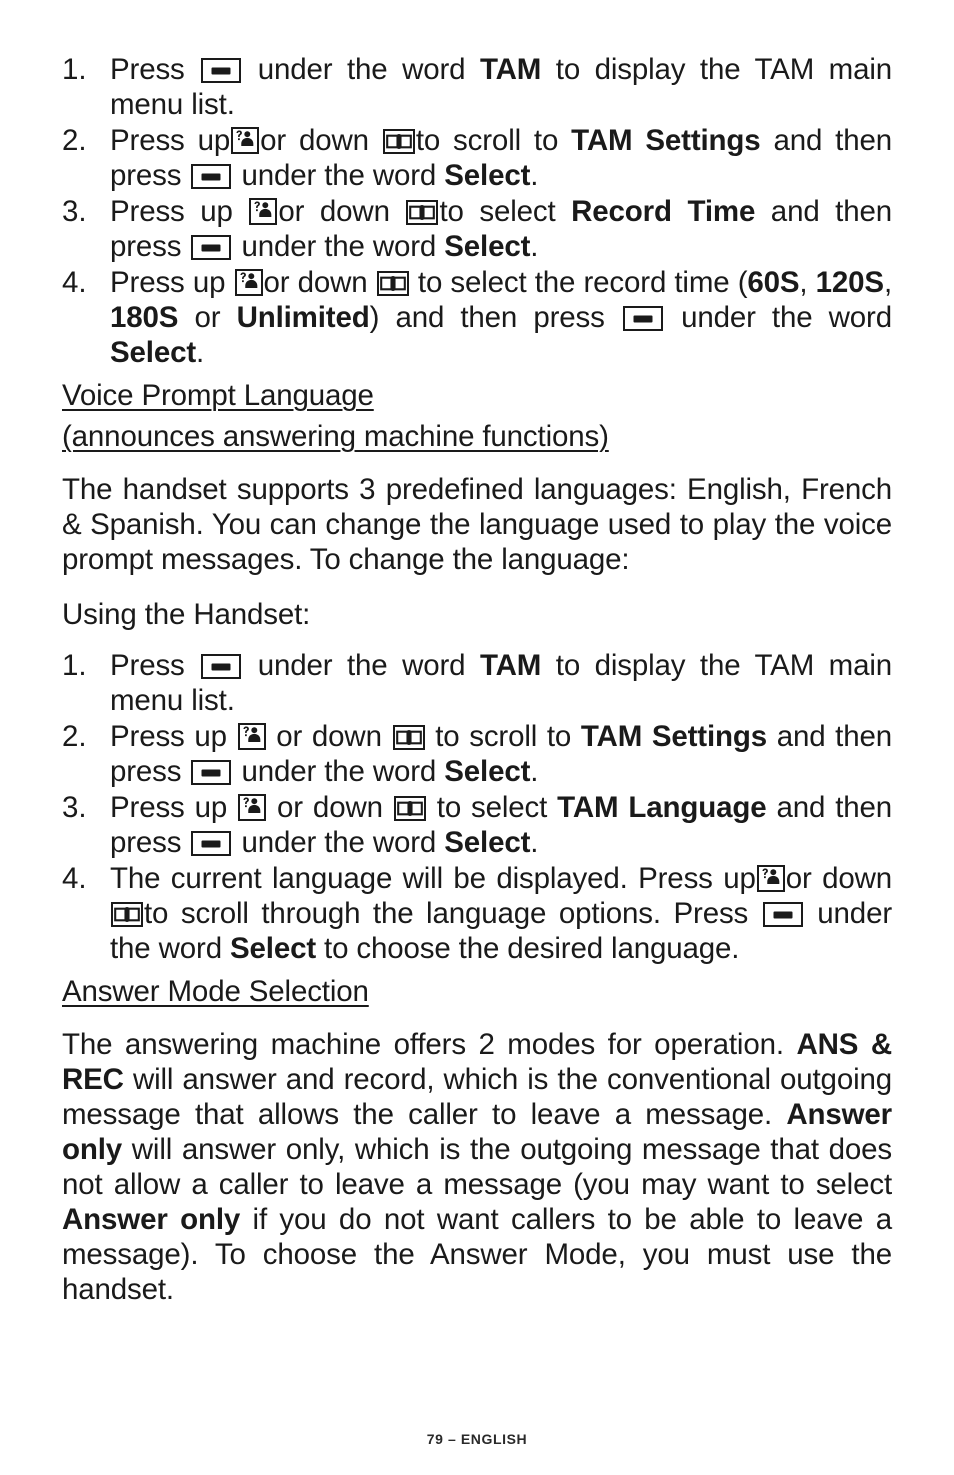  I want to click on emphasized-term: Record Time, so click(663, 211).